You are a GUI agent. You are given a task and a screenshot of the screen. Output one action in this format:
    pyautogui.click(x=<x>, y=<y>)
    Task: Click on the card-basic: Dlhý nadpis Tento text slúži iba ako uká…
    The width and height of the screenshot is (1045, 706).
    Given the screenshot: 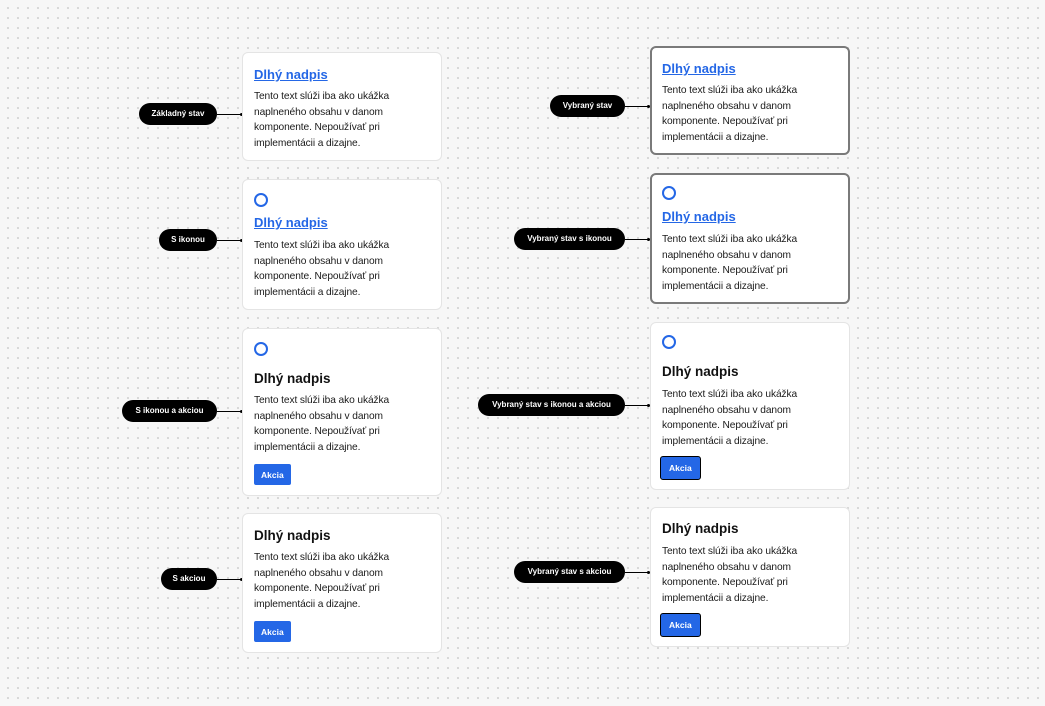 What is the action you would take?
    pyautogui.click(x=342, y=106)
    